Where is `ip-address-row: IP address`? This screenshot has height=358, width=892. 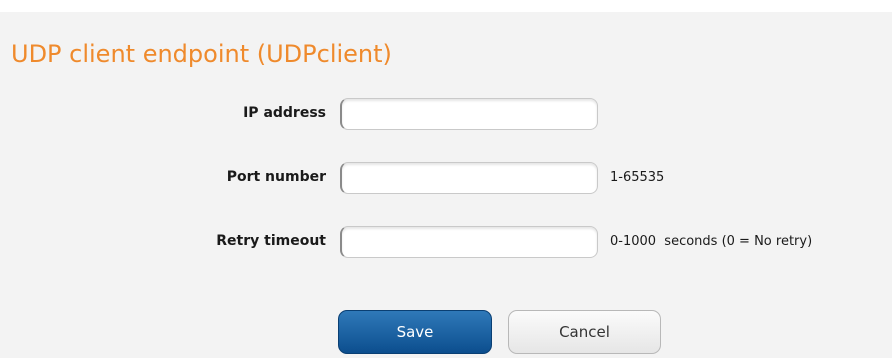
ip-address-row: IP address is located at coordinates (446, 114).